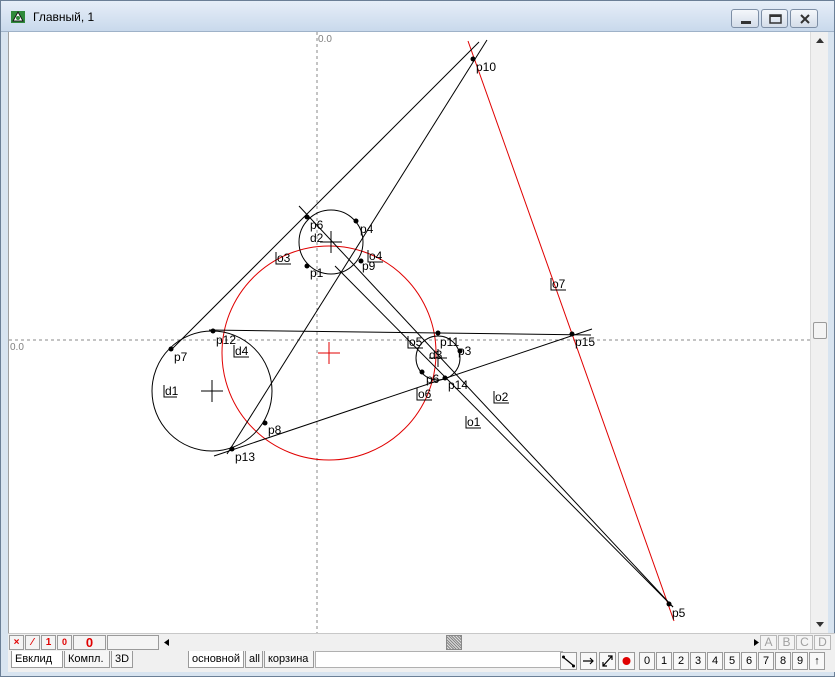 Image resolution: width=835 pixels, height=677 pixels. I want to click on horizontal-scroll-thumb, so click(454, 642).